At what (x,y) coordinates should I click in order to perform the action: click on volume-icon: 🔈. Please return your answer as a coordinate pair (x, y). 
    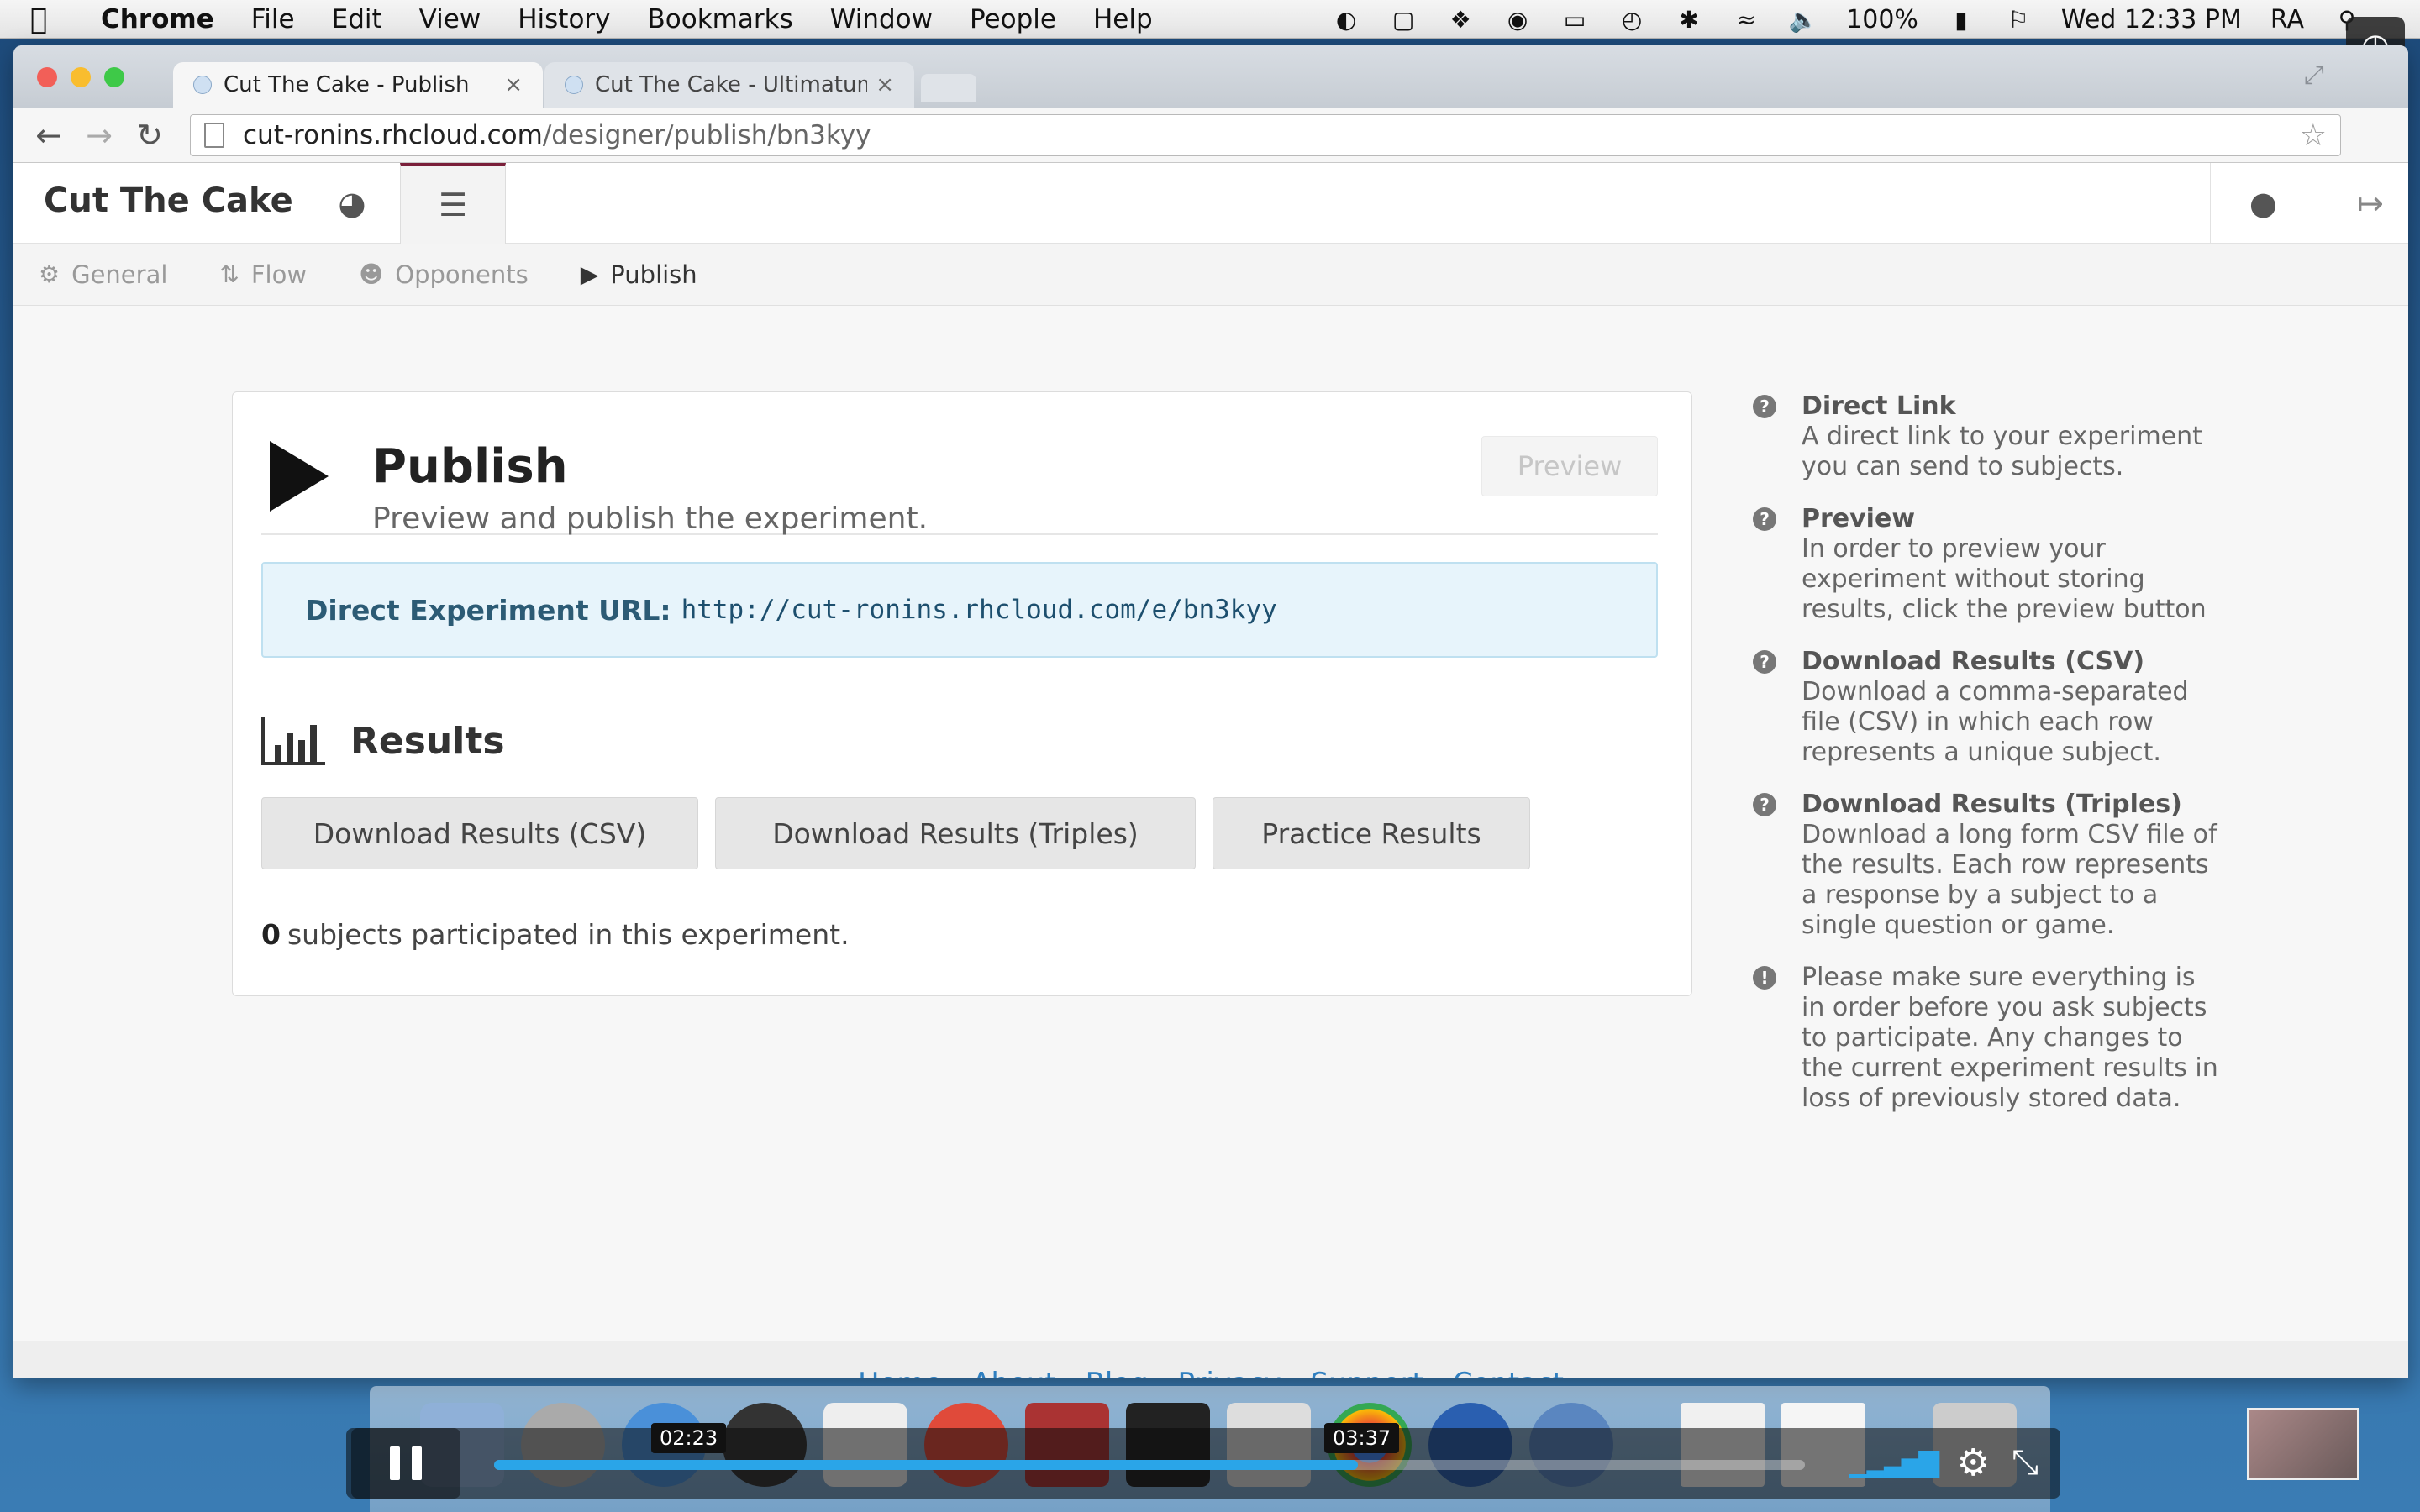
    Looking at the image, I should click on (1803, 20).